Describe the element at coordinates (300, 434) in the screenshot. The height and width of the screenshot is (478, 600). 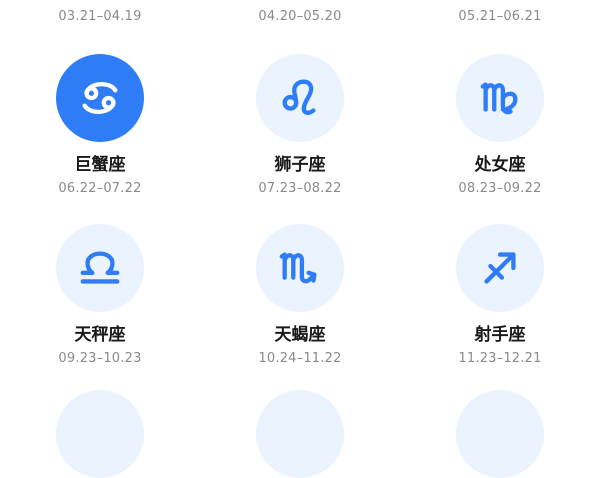
I see `aquarius-icon` at that location.